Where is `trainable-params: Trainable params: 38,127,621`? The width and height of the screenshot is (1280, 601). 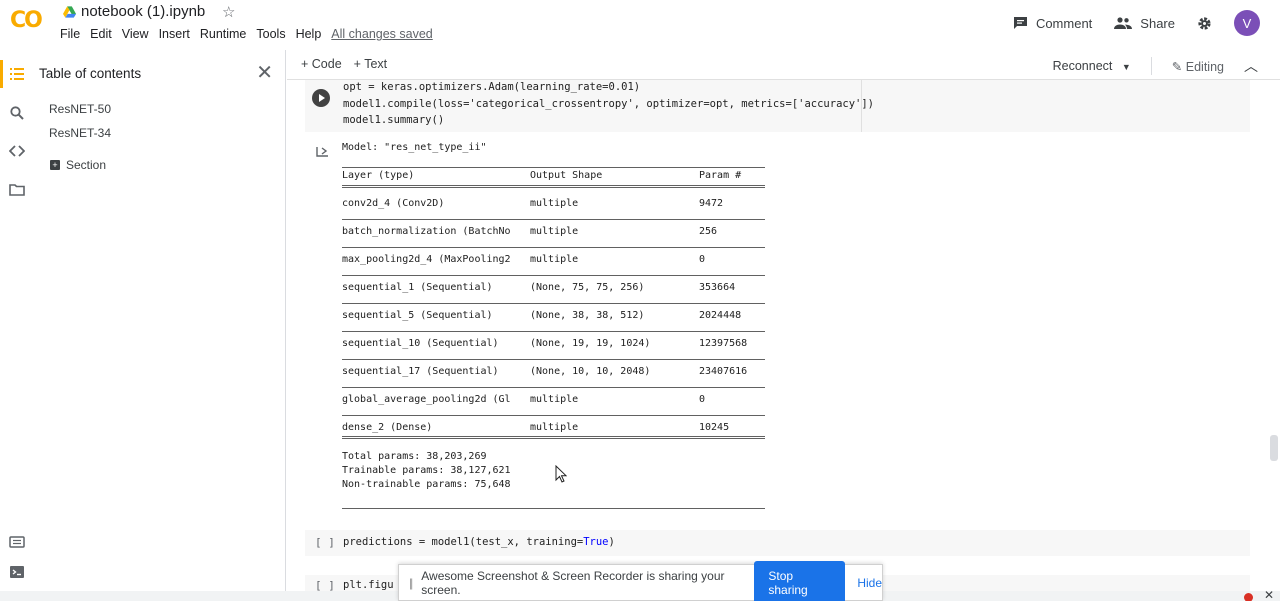
trainable-params: Trainable params: 38,127,621 is located at coordinates (426, 470).